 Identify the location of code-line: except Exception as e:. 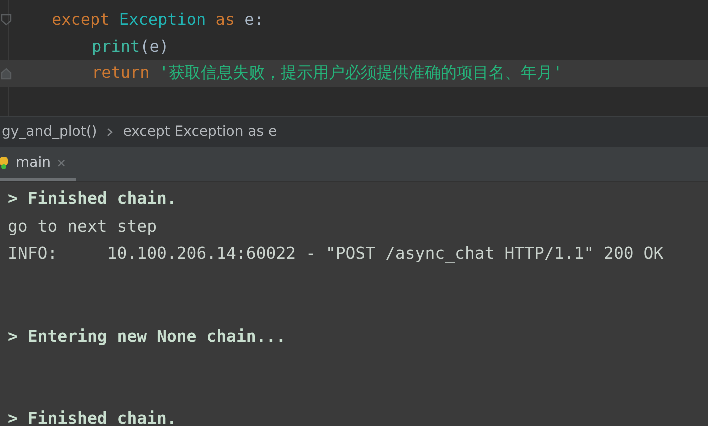
(158, 19).